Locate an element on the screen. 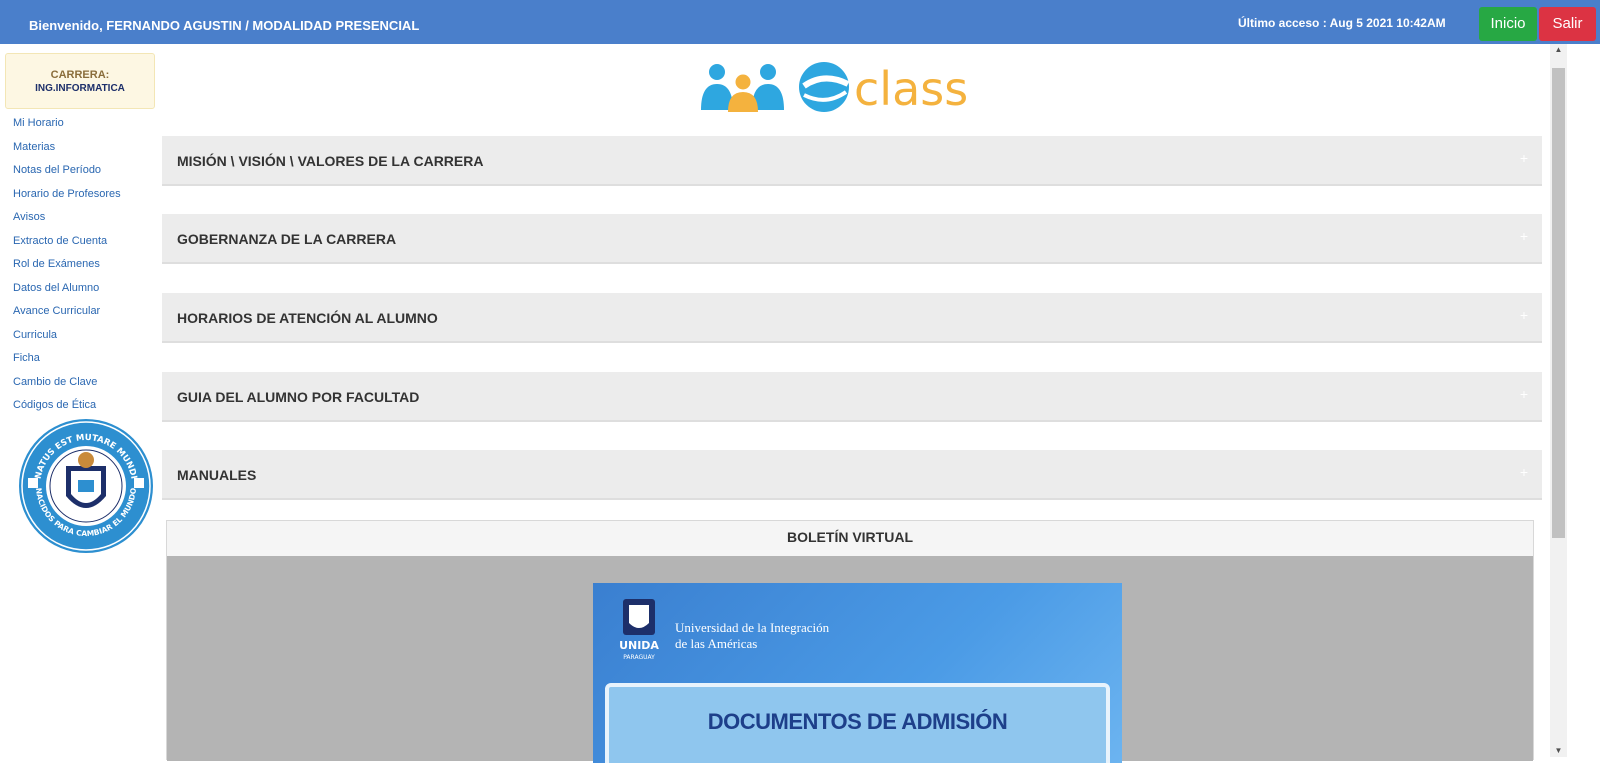 Image resolution: width=1600 pixels, height=763 pixels. sidebar-item-avisos: Avisos is located at coordinates (67, 223).